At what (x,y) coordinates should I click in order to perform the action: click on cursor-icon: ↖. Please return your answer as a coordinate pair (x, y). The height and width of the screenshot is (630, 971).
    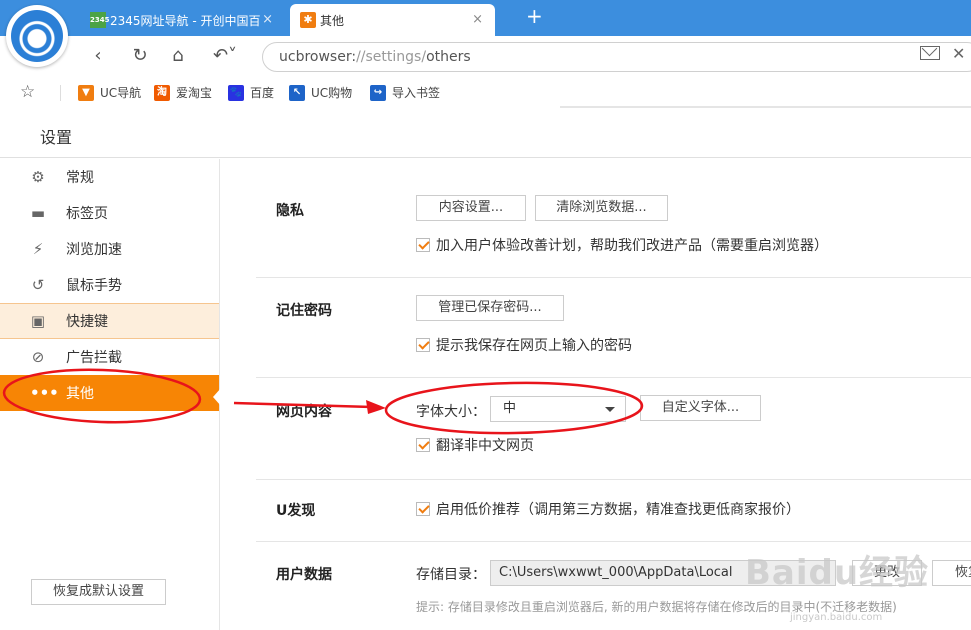
    Looking at the image, I should click on (297, 92).